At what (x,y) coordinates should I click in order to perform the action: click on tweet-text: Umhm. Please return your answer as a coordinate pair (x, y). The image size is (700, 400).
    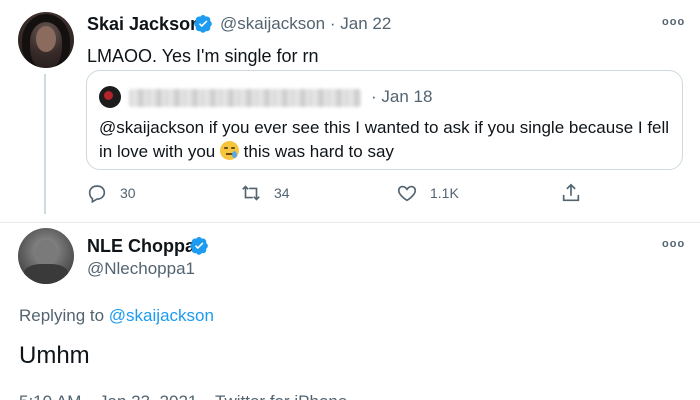
    Looking at the image, I should click on (54, 355).